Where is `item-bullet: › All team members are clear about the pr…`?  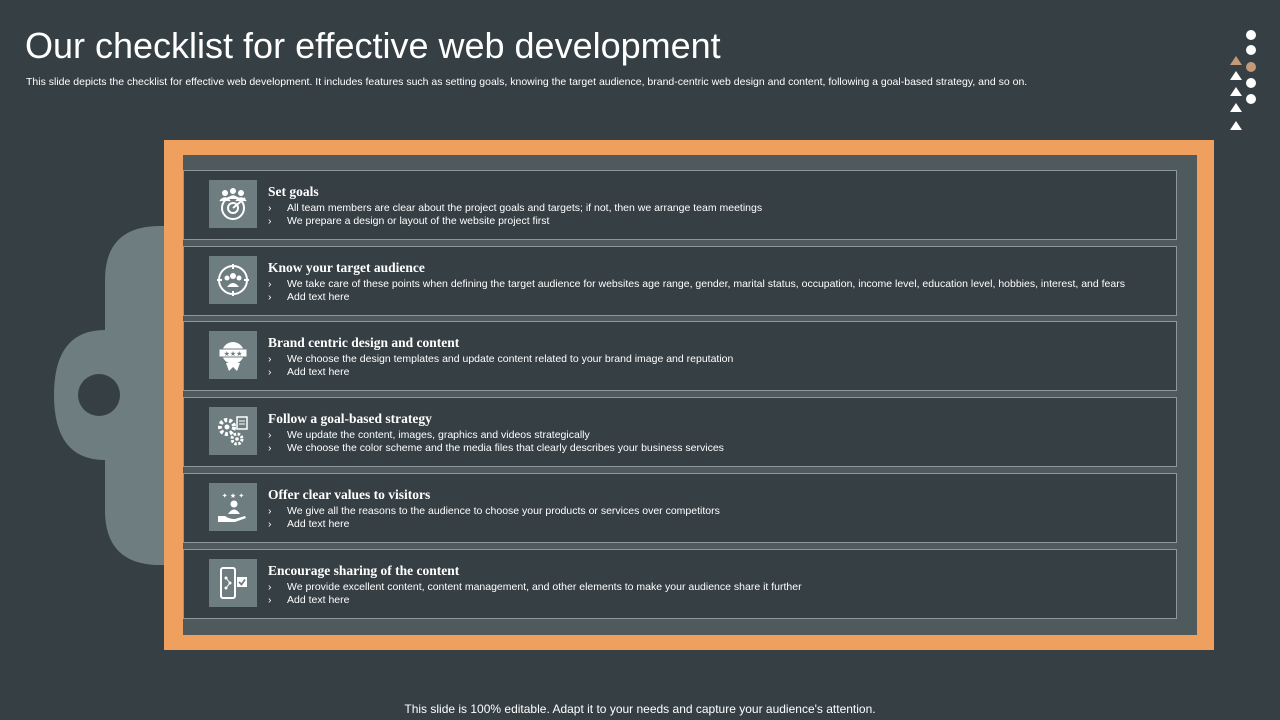
item-bullet: › All team members are clear about the pr… is located at coordinates (515, 208).